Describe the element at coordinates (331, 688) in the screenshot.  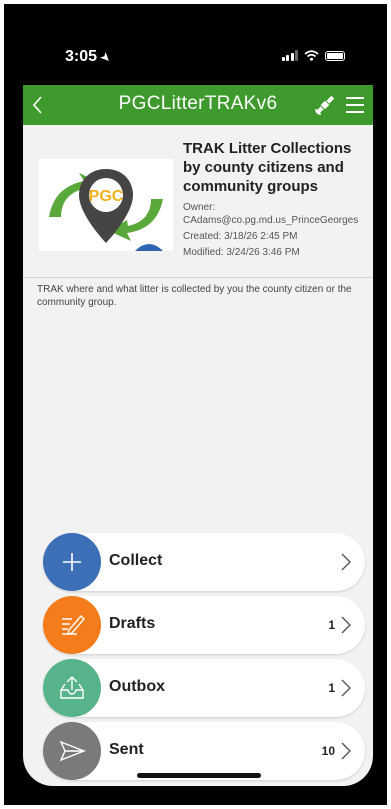
I see `outbox-count: 1` at that location.